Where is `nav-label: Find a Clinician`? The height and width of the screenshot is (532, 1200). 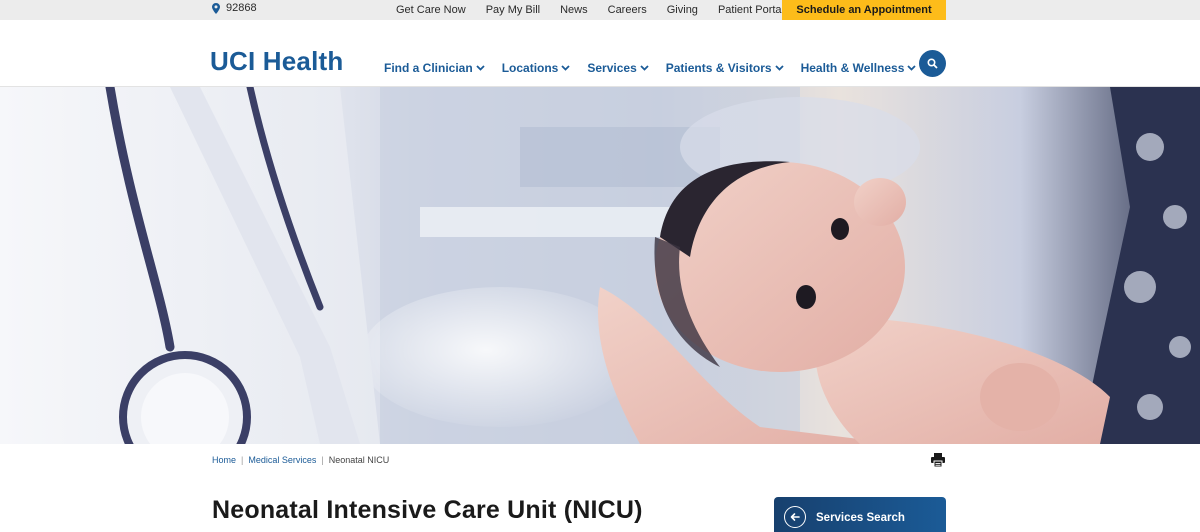 nav-label: Find a Clinician is located at coordinates (428, 68).